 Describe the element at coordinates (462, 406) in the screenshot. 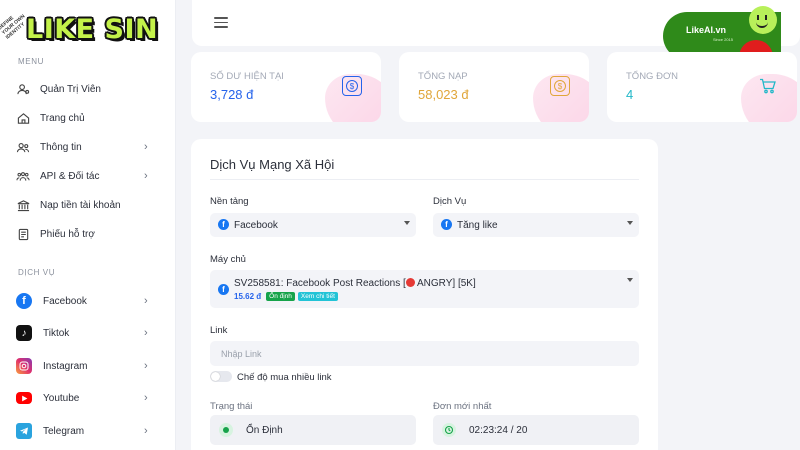

I see `new-order-label: Đơn mới nhất` at that location.